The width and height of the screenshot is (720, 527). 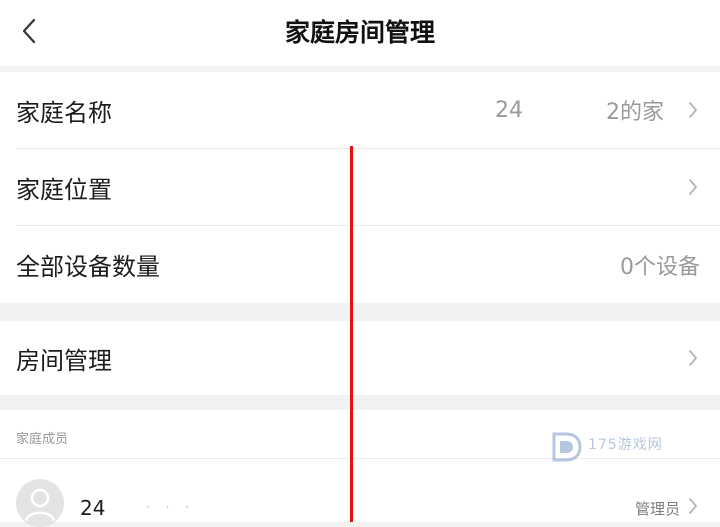 I want to click on family-name-value-part1: 24, so click(x=509, y=110).